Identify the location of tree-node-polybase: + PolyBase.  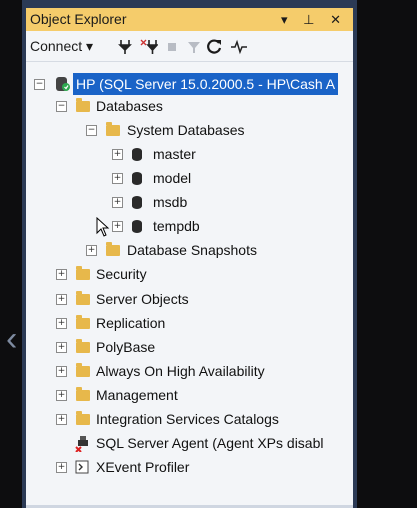
(189, 347).